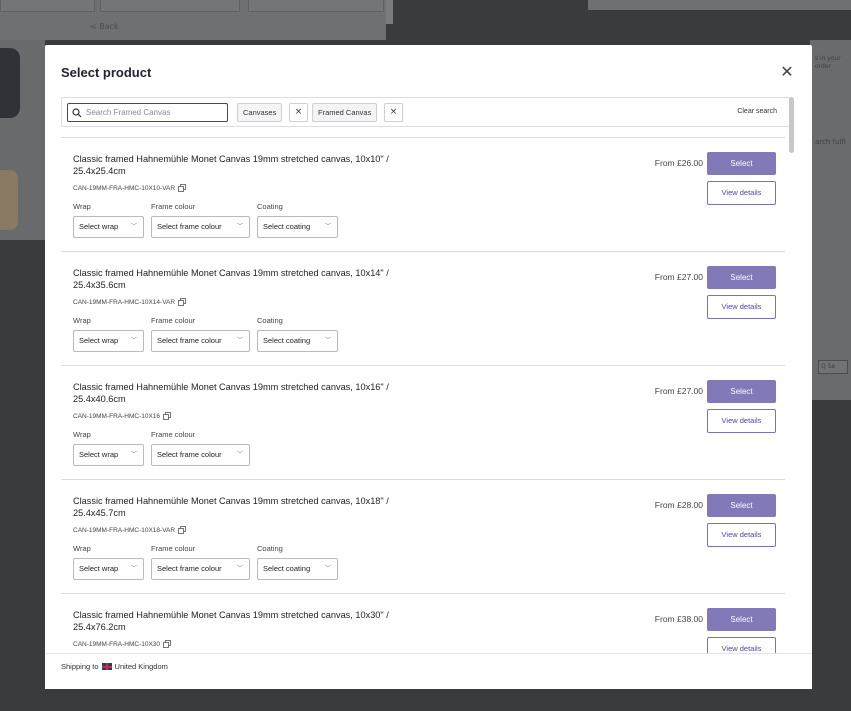 The height and width of the screenshot is (711, 851). I want to click on background-thumbnail, so click(10, 83).